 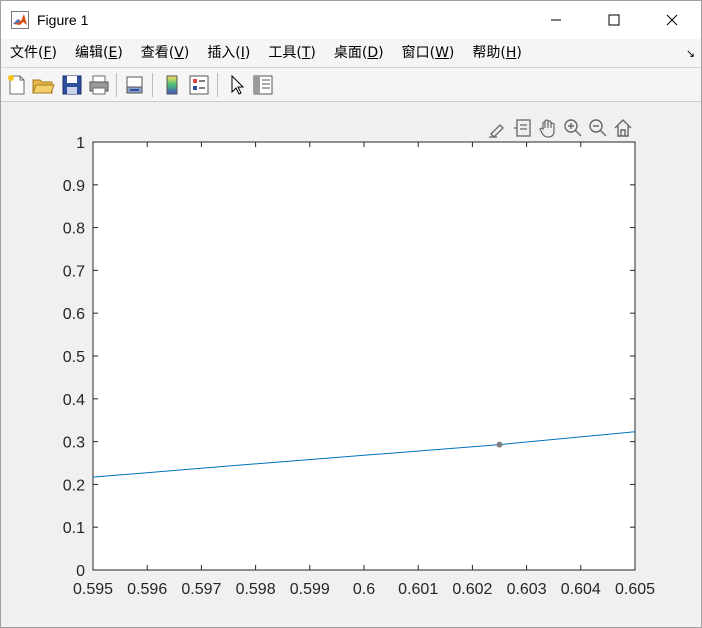 What do you see at coordinates (74, 357) in the screenshot?
I see `y-tick-label: 0.5` at bounding box center [74, 357].